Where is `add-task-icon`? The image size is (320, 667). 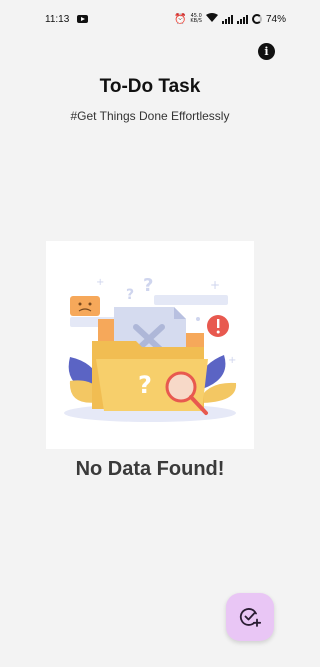 add-task-icon is located at coordinates (250, 617).